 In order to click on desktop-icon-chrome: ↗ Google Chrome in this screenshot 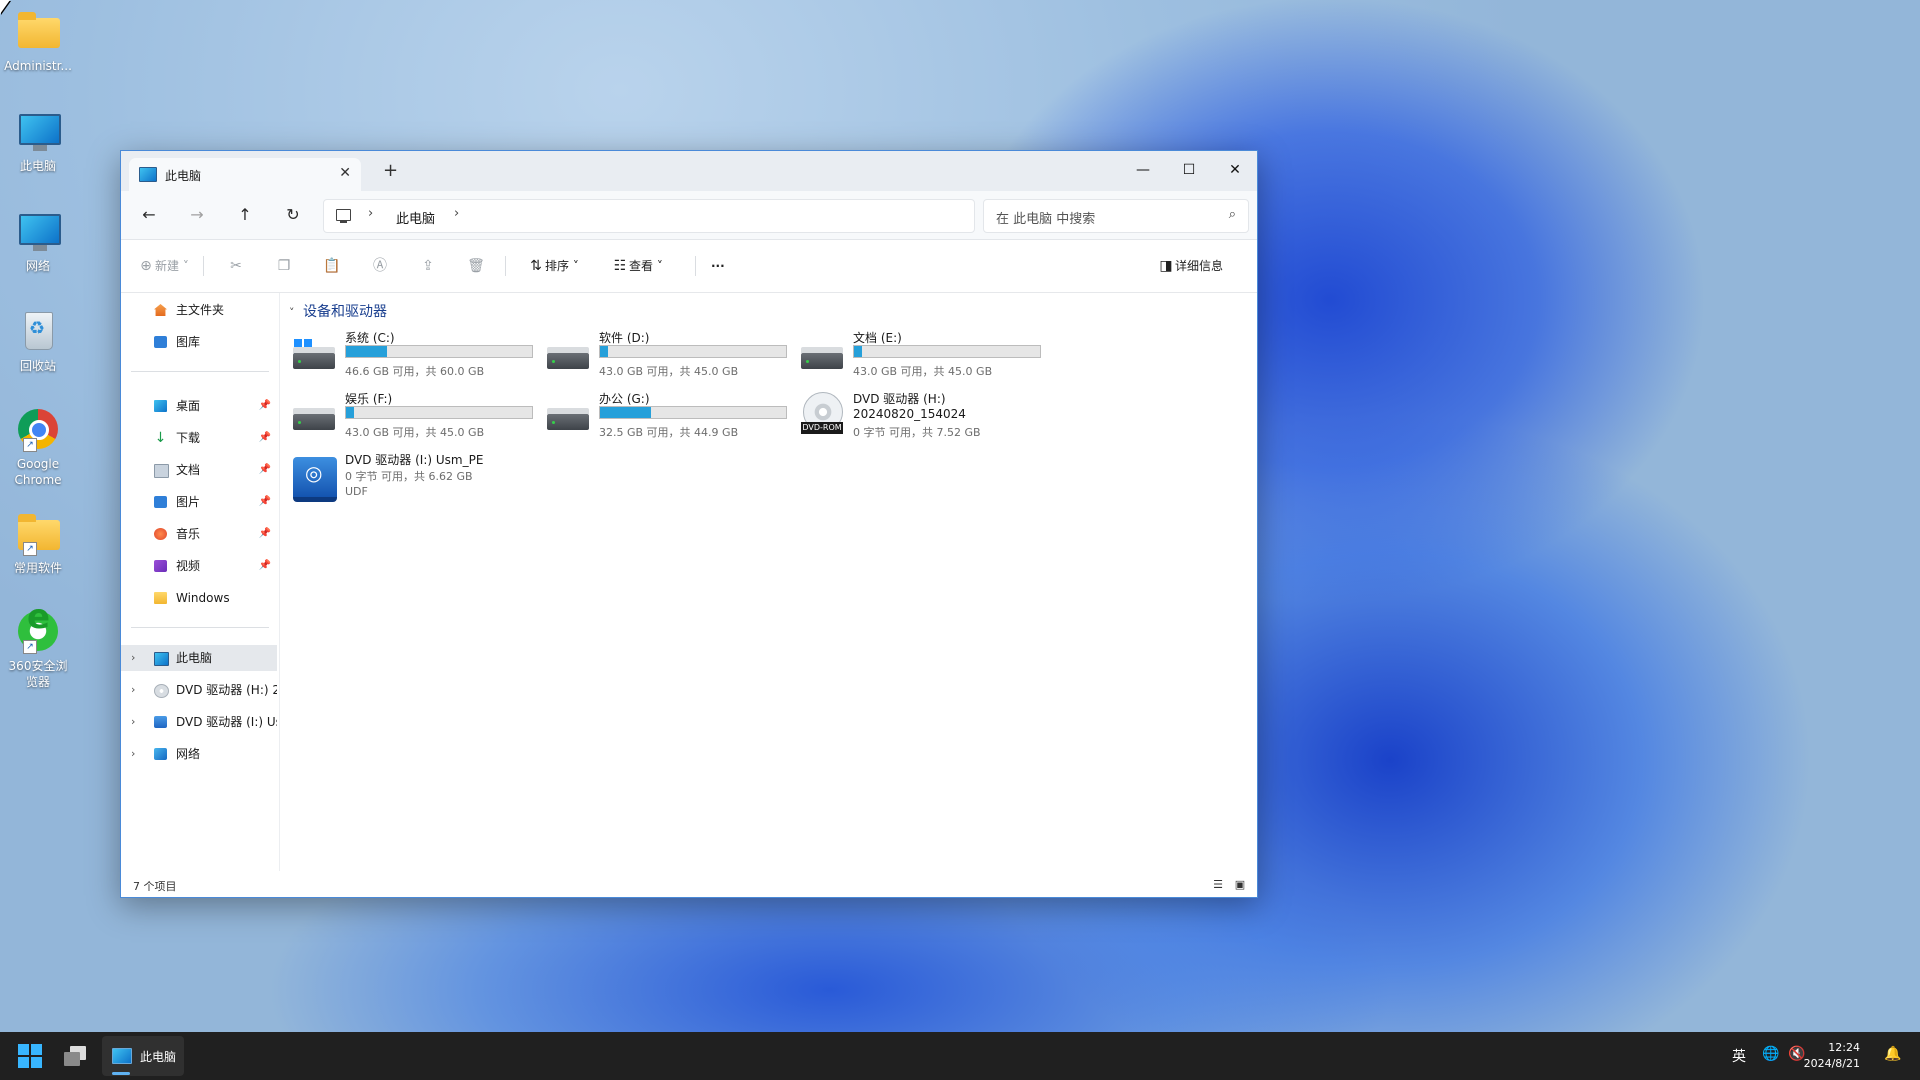, I will do `click(38, 447)`.